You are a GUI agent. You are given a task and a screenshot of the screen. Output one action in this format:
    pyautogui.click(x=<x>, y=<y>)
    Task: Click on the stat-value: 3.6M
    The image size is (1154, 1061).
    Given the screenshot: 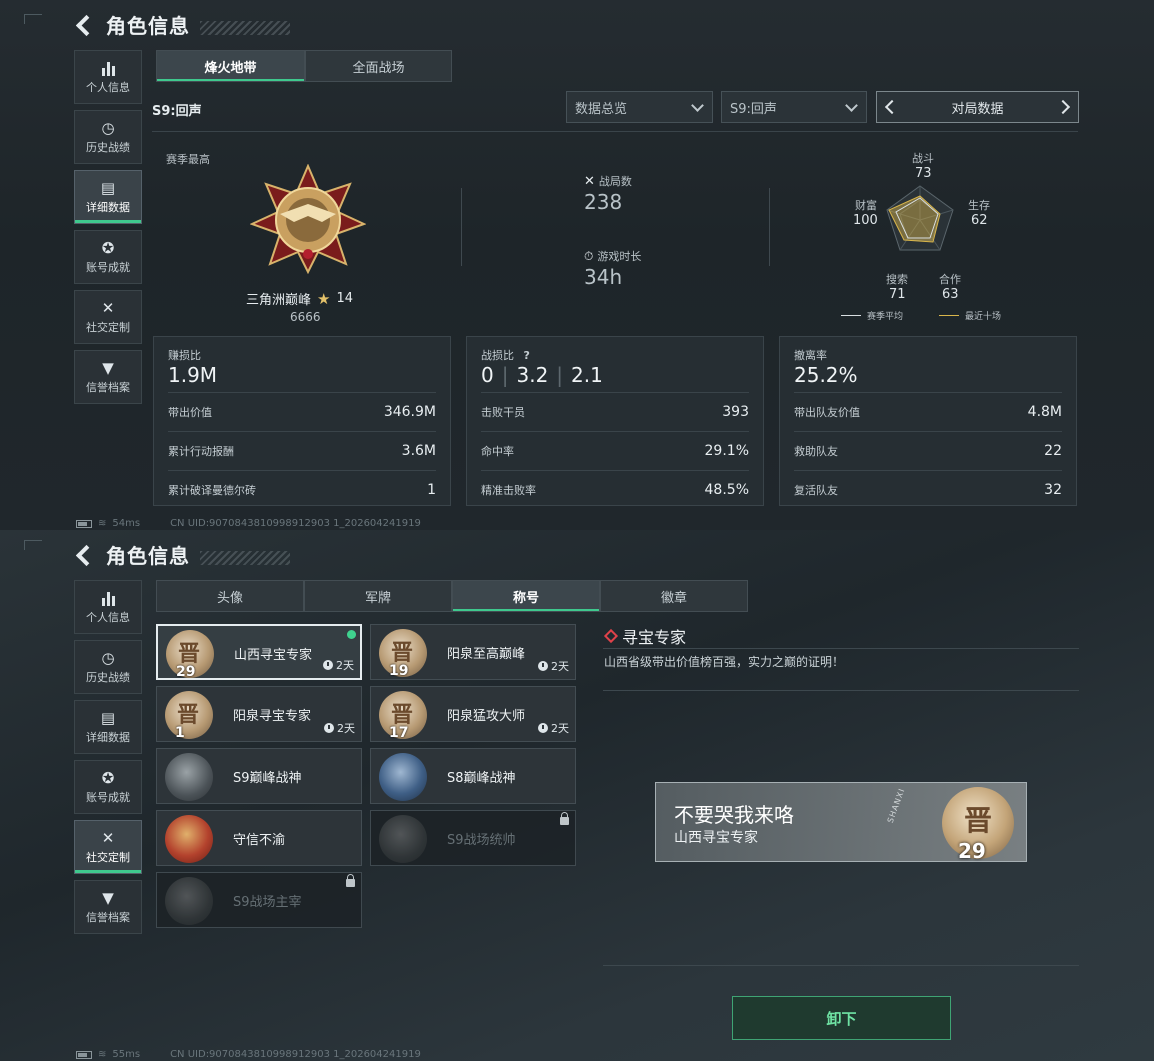 What is the action you would take?
    pyautogui.click(x=418, y=450)
    